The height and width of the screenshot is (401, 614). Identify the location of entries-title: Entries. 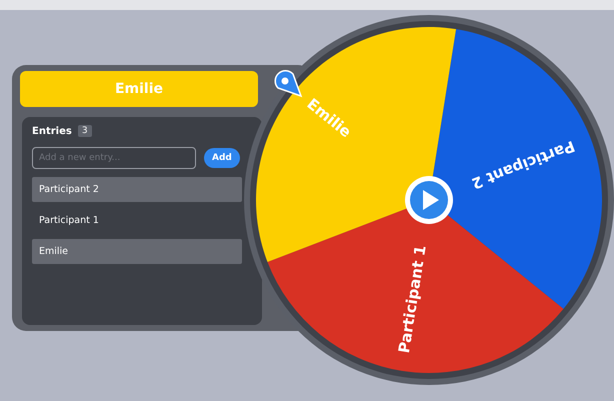
(52, 131).